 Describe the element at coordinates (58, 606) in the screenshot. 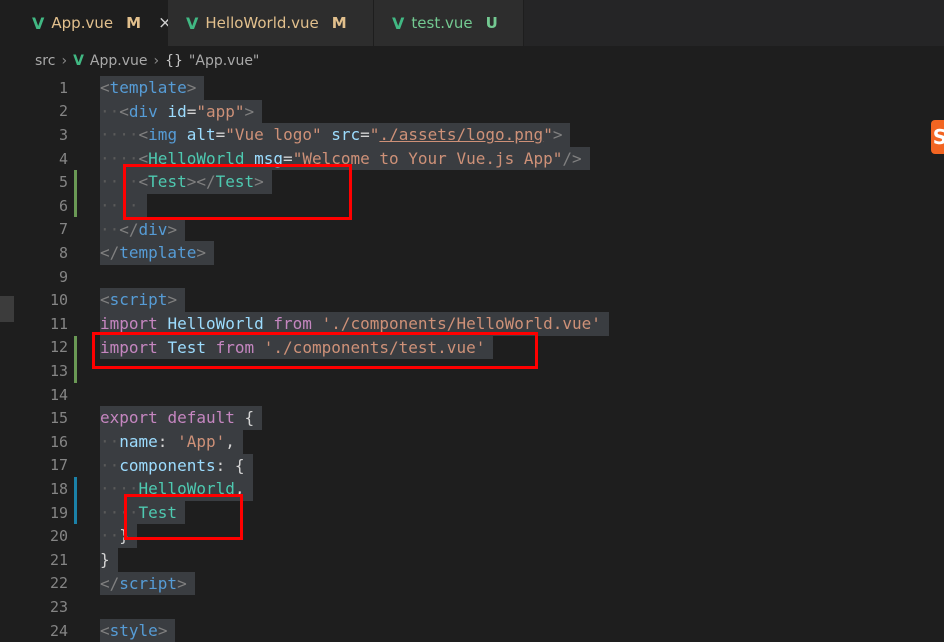

I see `line-number: 23` at that location.